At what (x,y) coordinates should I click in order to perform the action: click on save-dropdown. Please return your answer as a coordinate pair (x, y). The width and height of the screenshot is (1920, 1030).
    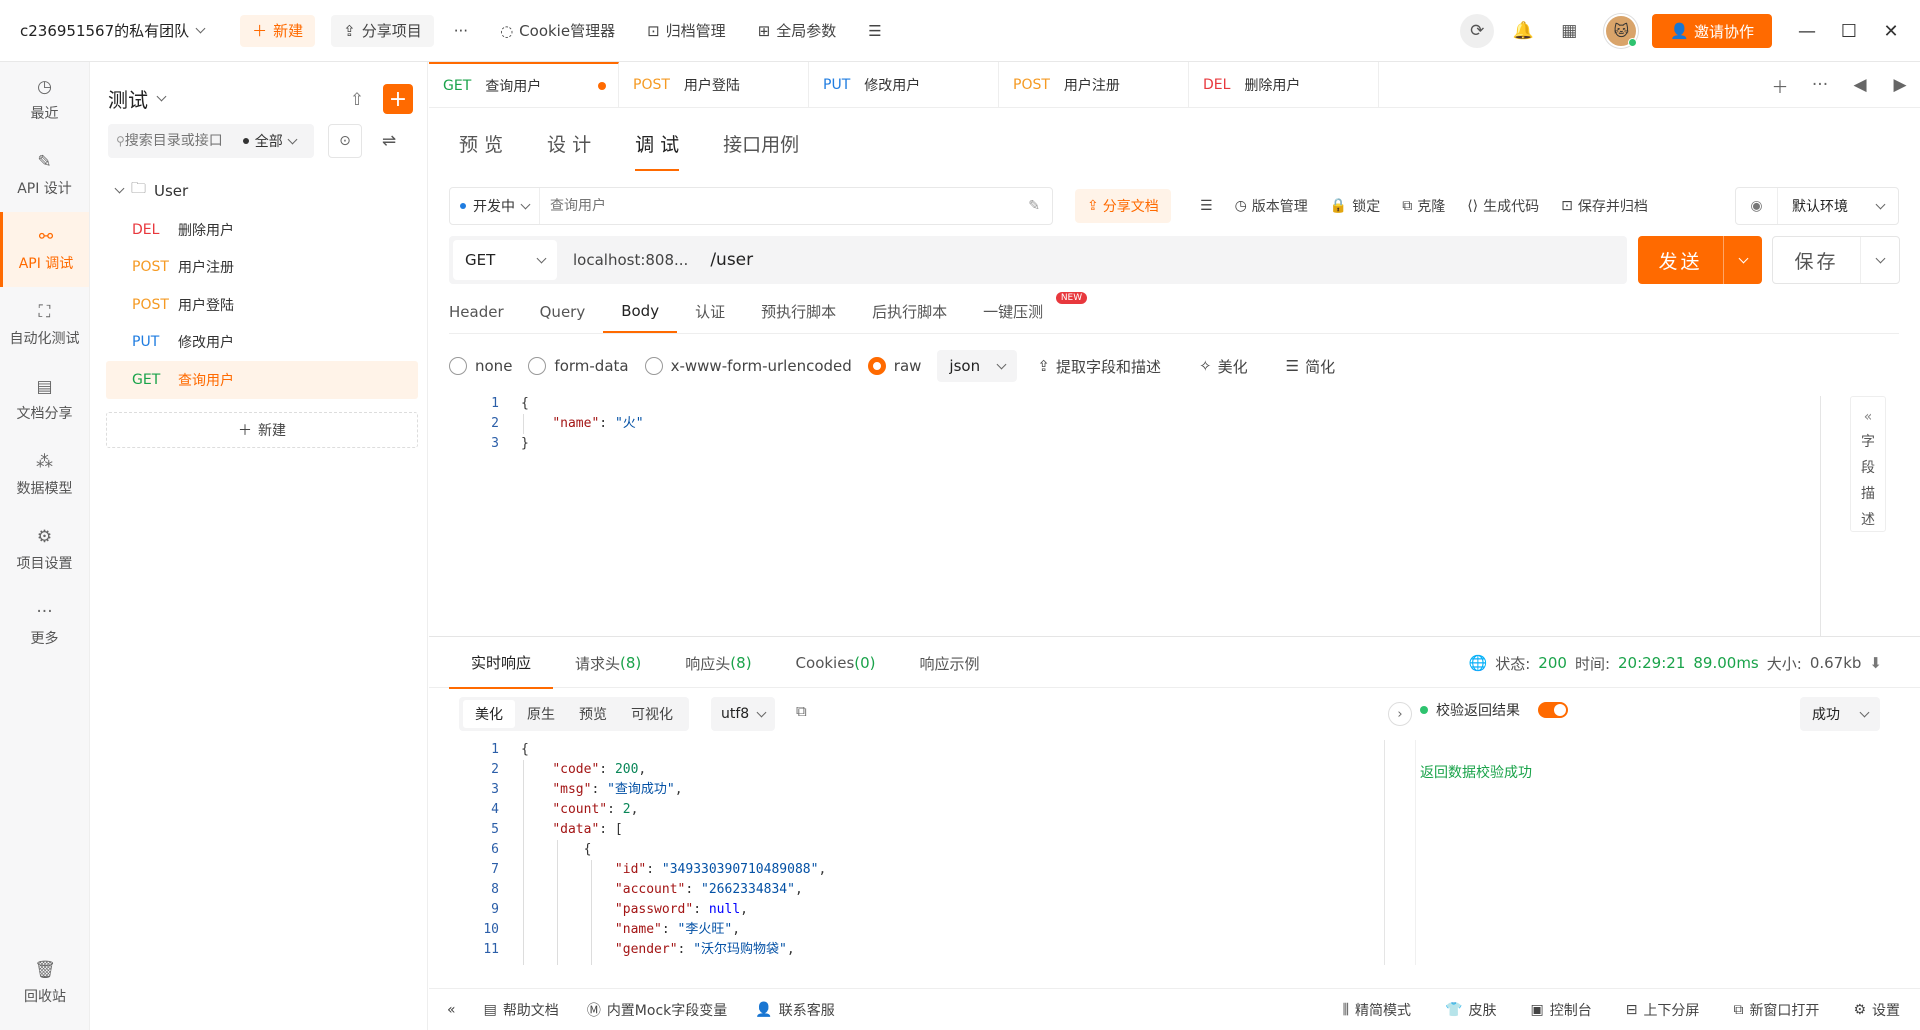
    Looking at the image, I should click on (1880, 260).